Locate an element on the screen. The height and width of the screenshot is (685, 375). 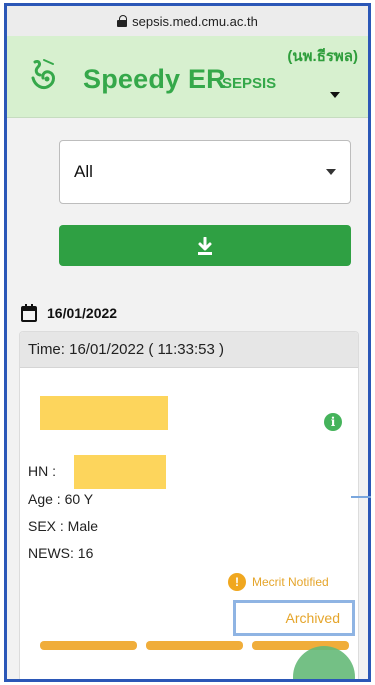
browser-url-bar: sepsis.med.cmu.ac.th is located at coordinates (187, 21).